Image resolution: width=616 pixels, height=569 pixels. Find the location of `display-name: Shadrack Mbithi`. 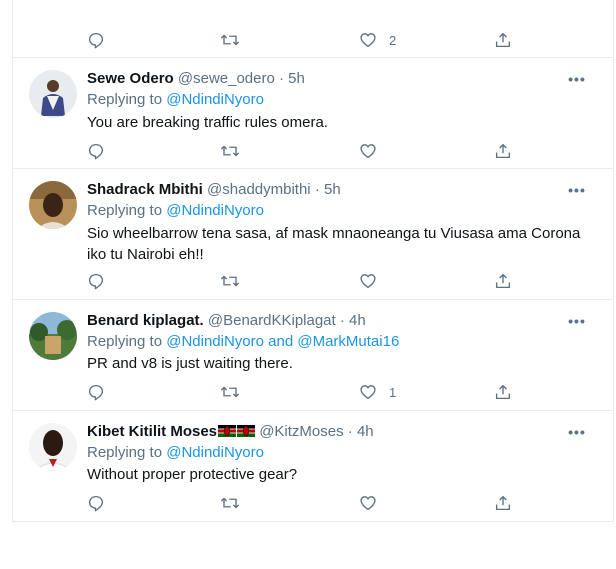

display-name: Shadrack Mbithi is located at coordinates (145, 189).